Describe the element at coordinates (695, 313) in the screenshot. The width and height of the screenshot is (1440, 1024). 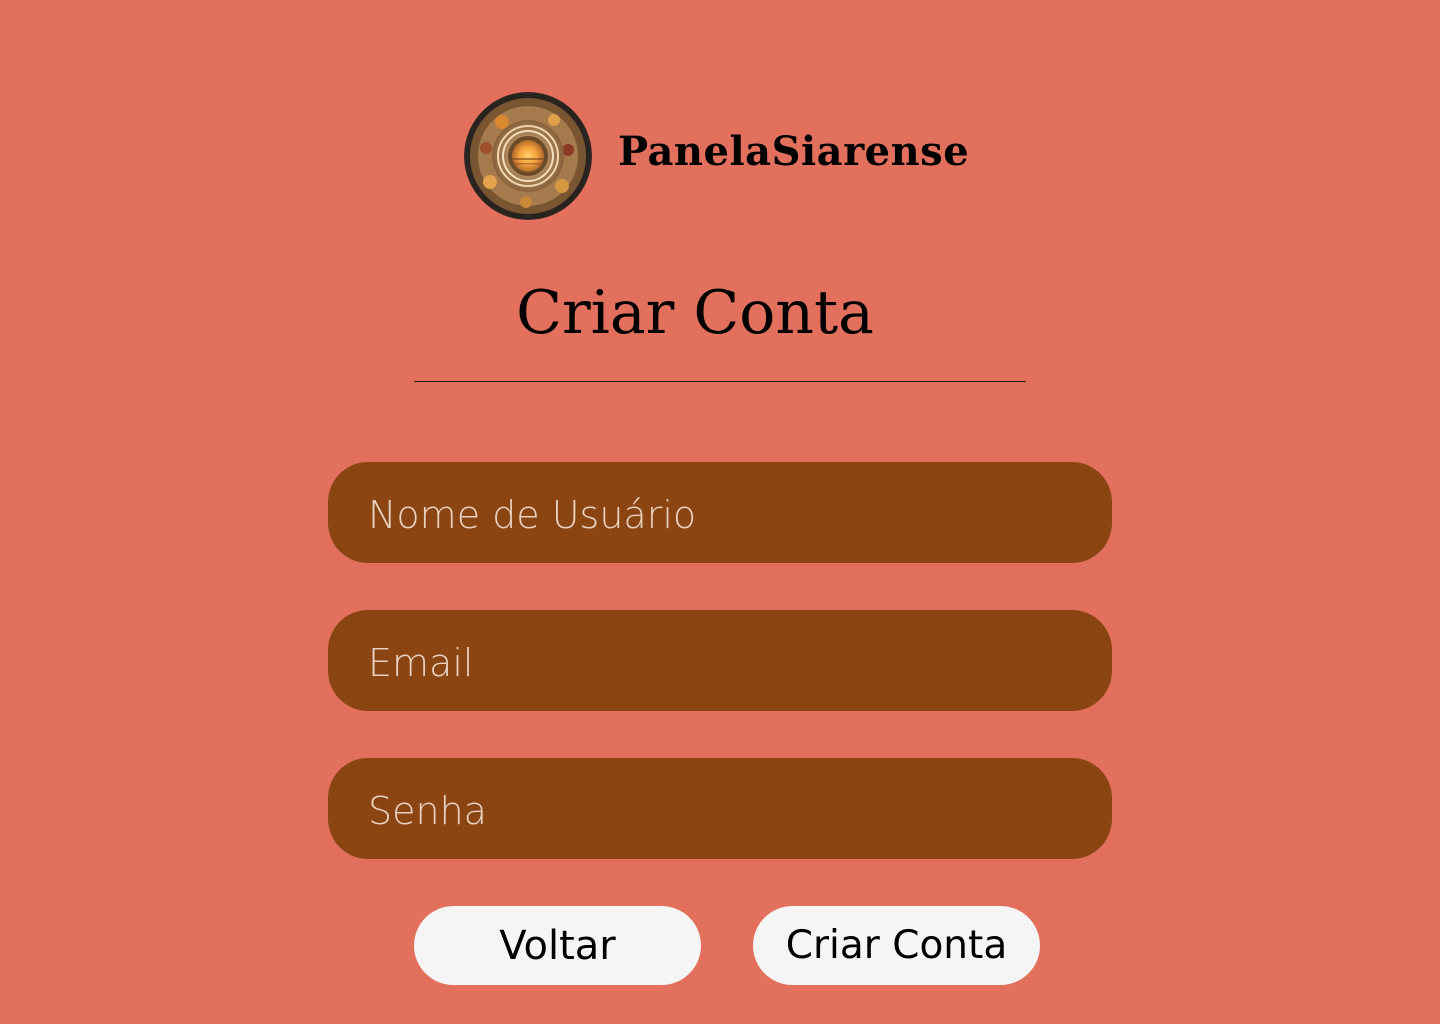
I see `page-title: Criar Conta` at that location.